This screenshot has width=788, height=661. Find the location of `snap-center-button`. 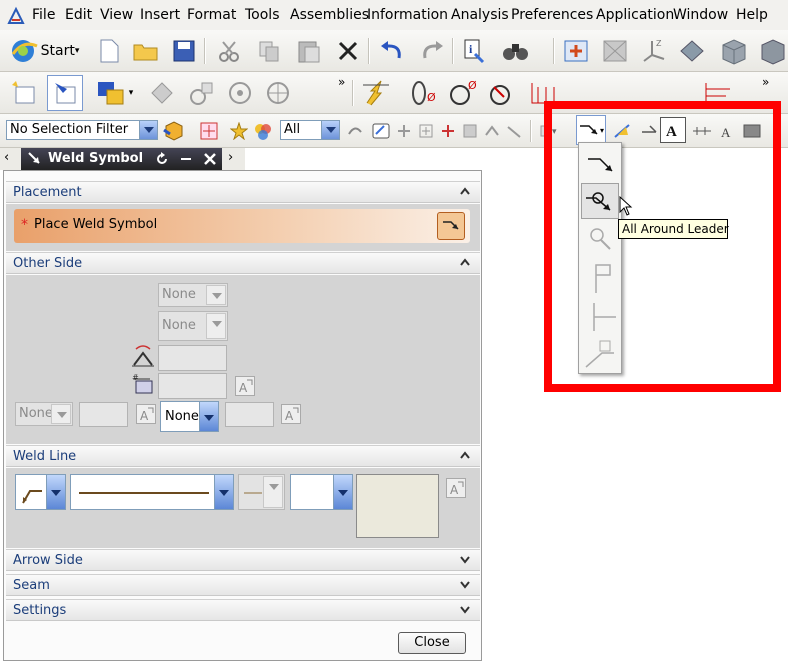

snap-center-button is located at coordinates (448, 131).